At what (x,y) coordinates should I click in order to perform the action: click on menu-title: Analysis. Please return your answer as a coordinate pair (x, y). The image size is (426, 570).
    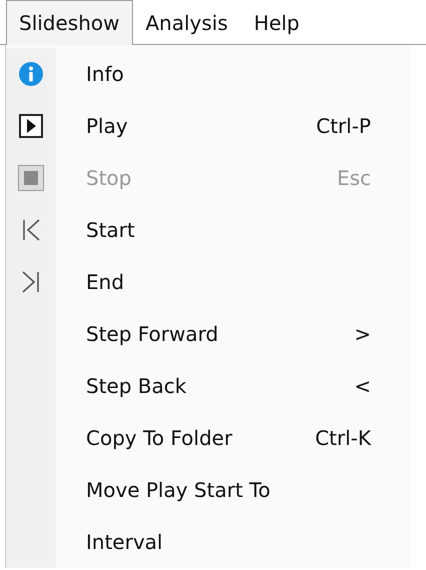
    Looking at the image, I should click on (186, 22).